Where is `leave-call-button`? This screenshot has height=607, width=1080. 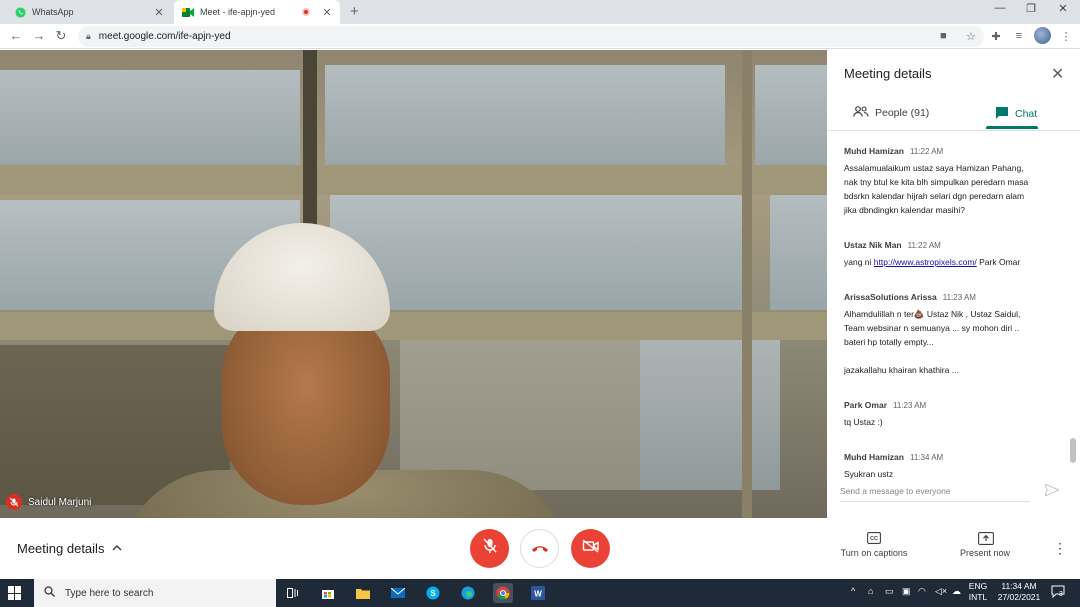 leave-call-button is located at coordinates (539, 548).